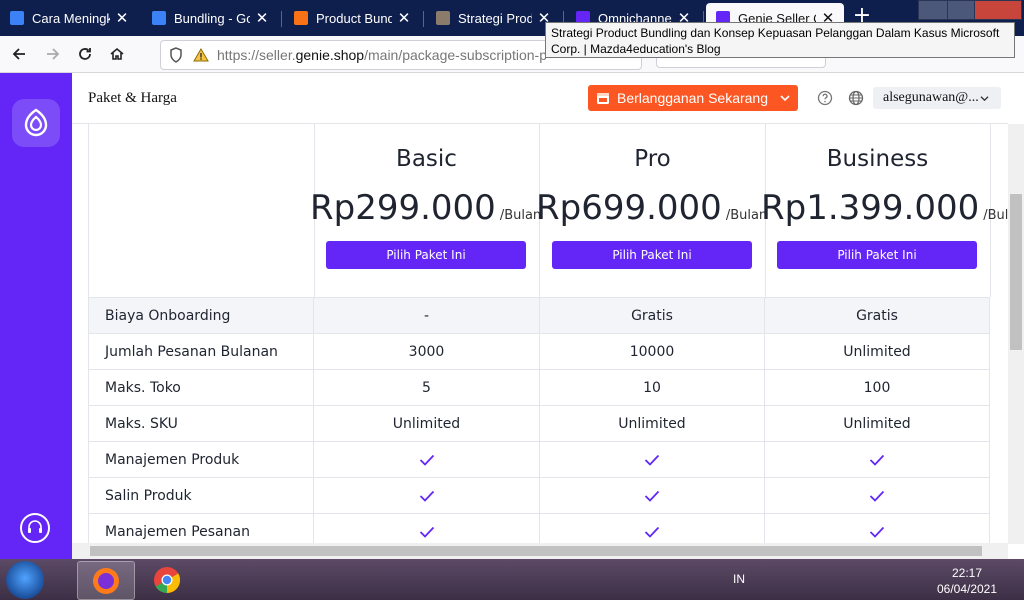 Image resolution: width=1024 pixels, height=600 pixels. I want to click on close-window-button, so click(998, 10).